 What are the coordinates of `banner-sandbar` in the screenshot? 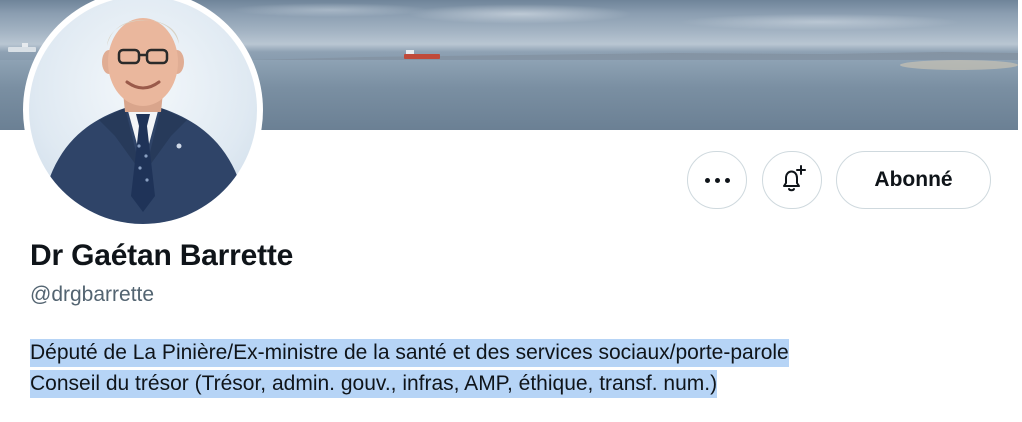 It's located at (959, 65).